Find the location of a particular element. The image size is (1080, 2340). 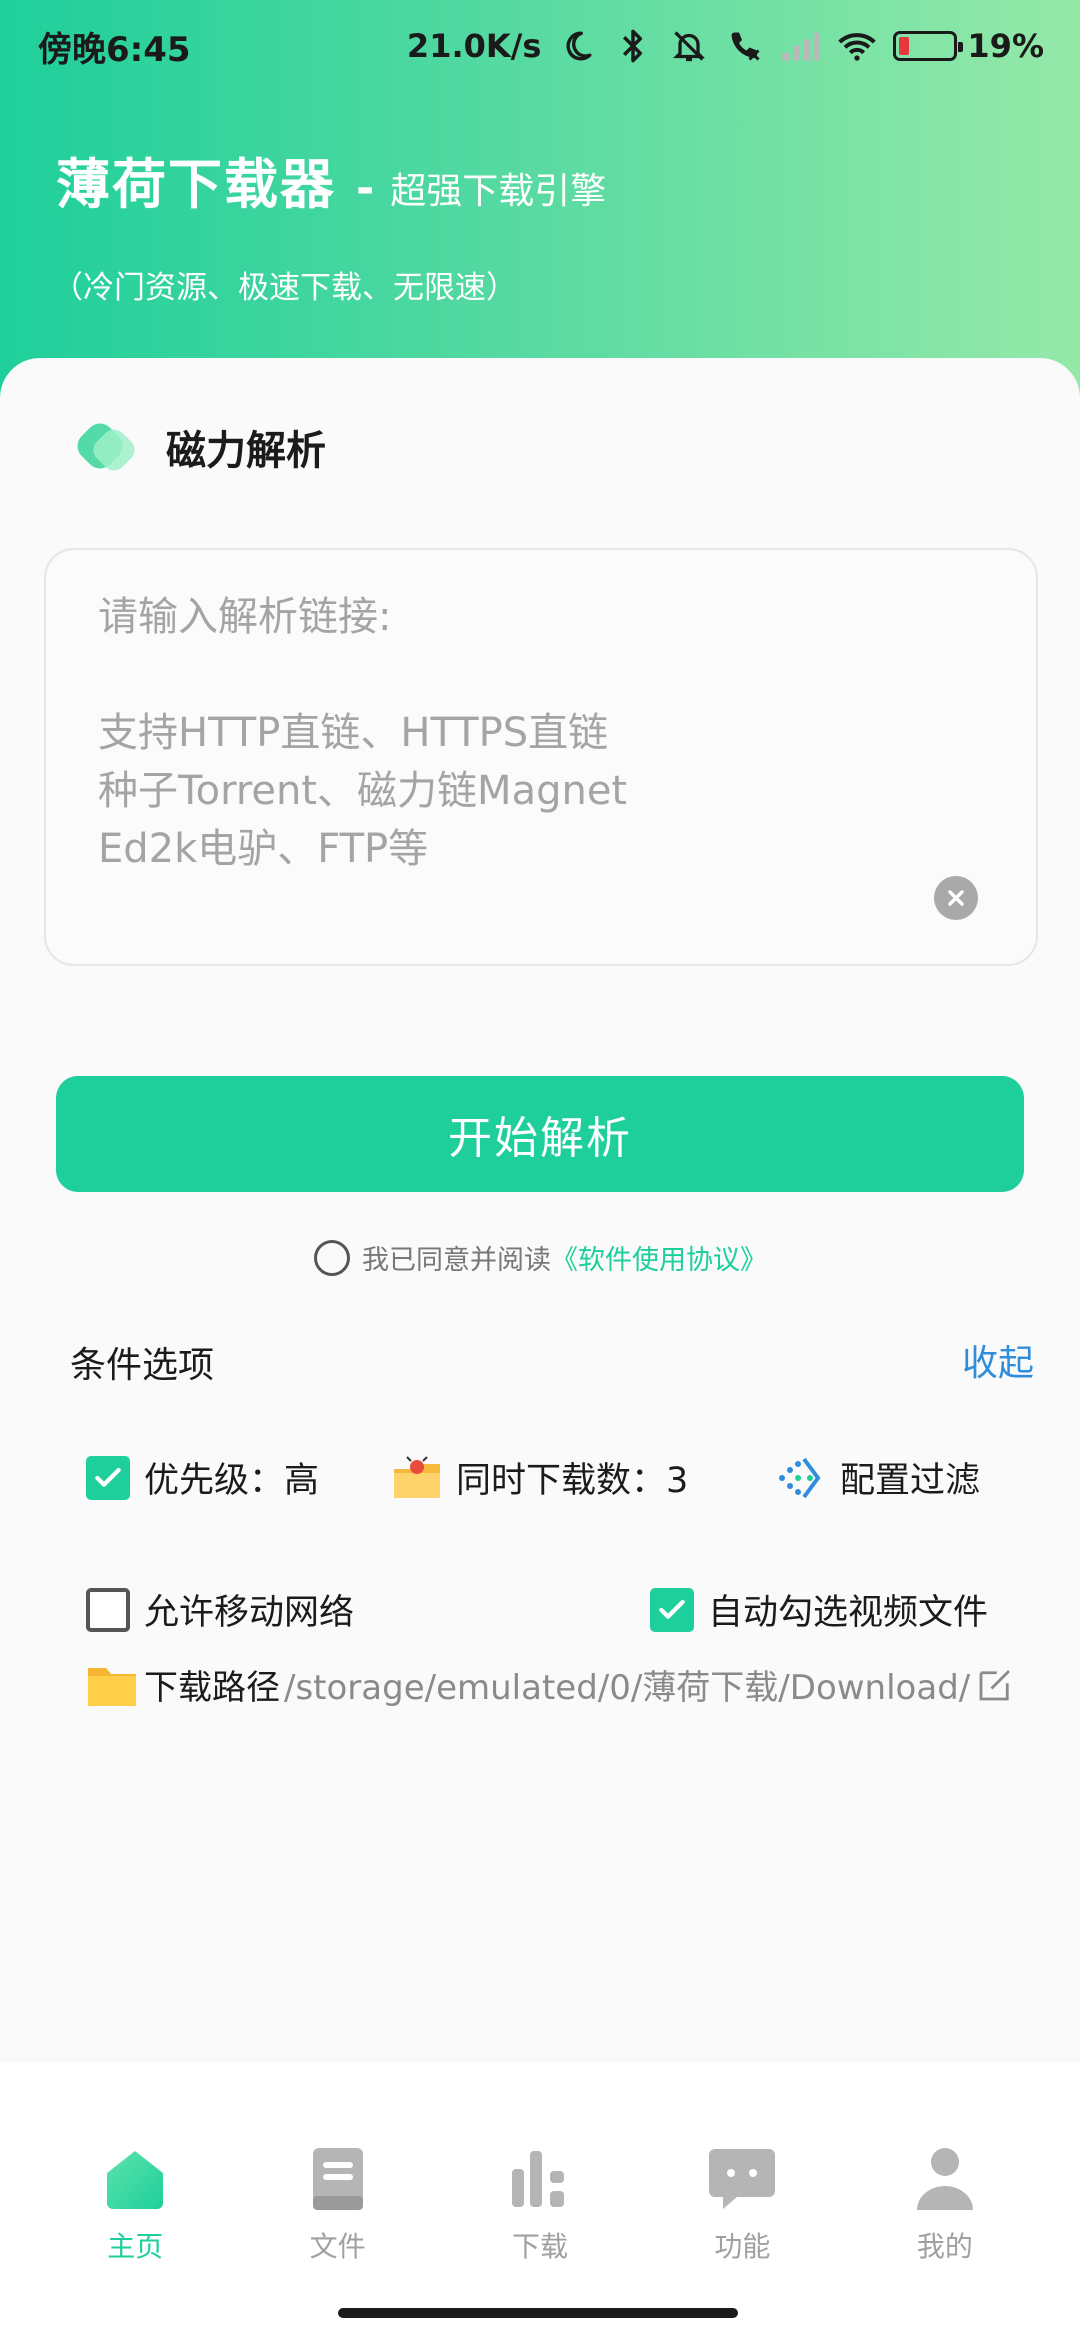

nav-label-files: 文件 is located at coordinates (337, 2246).